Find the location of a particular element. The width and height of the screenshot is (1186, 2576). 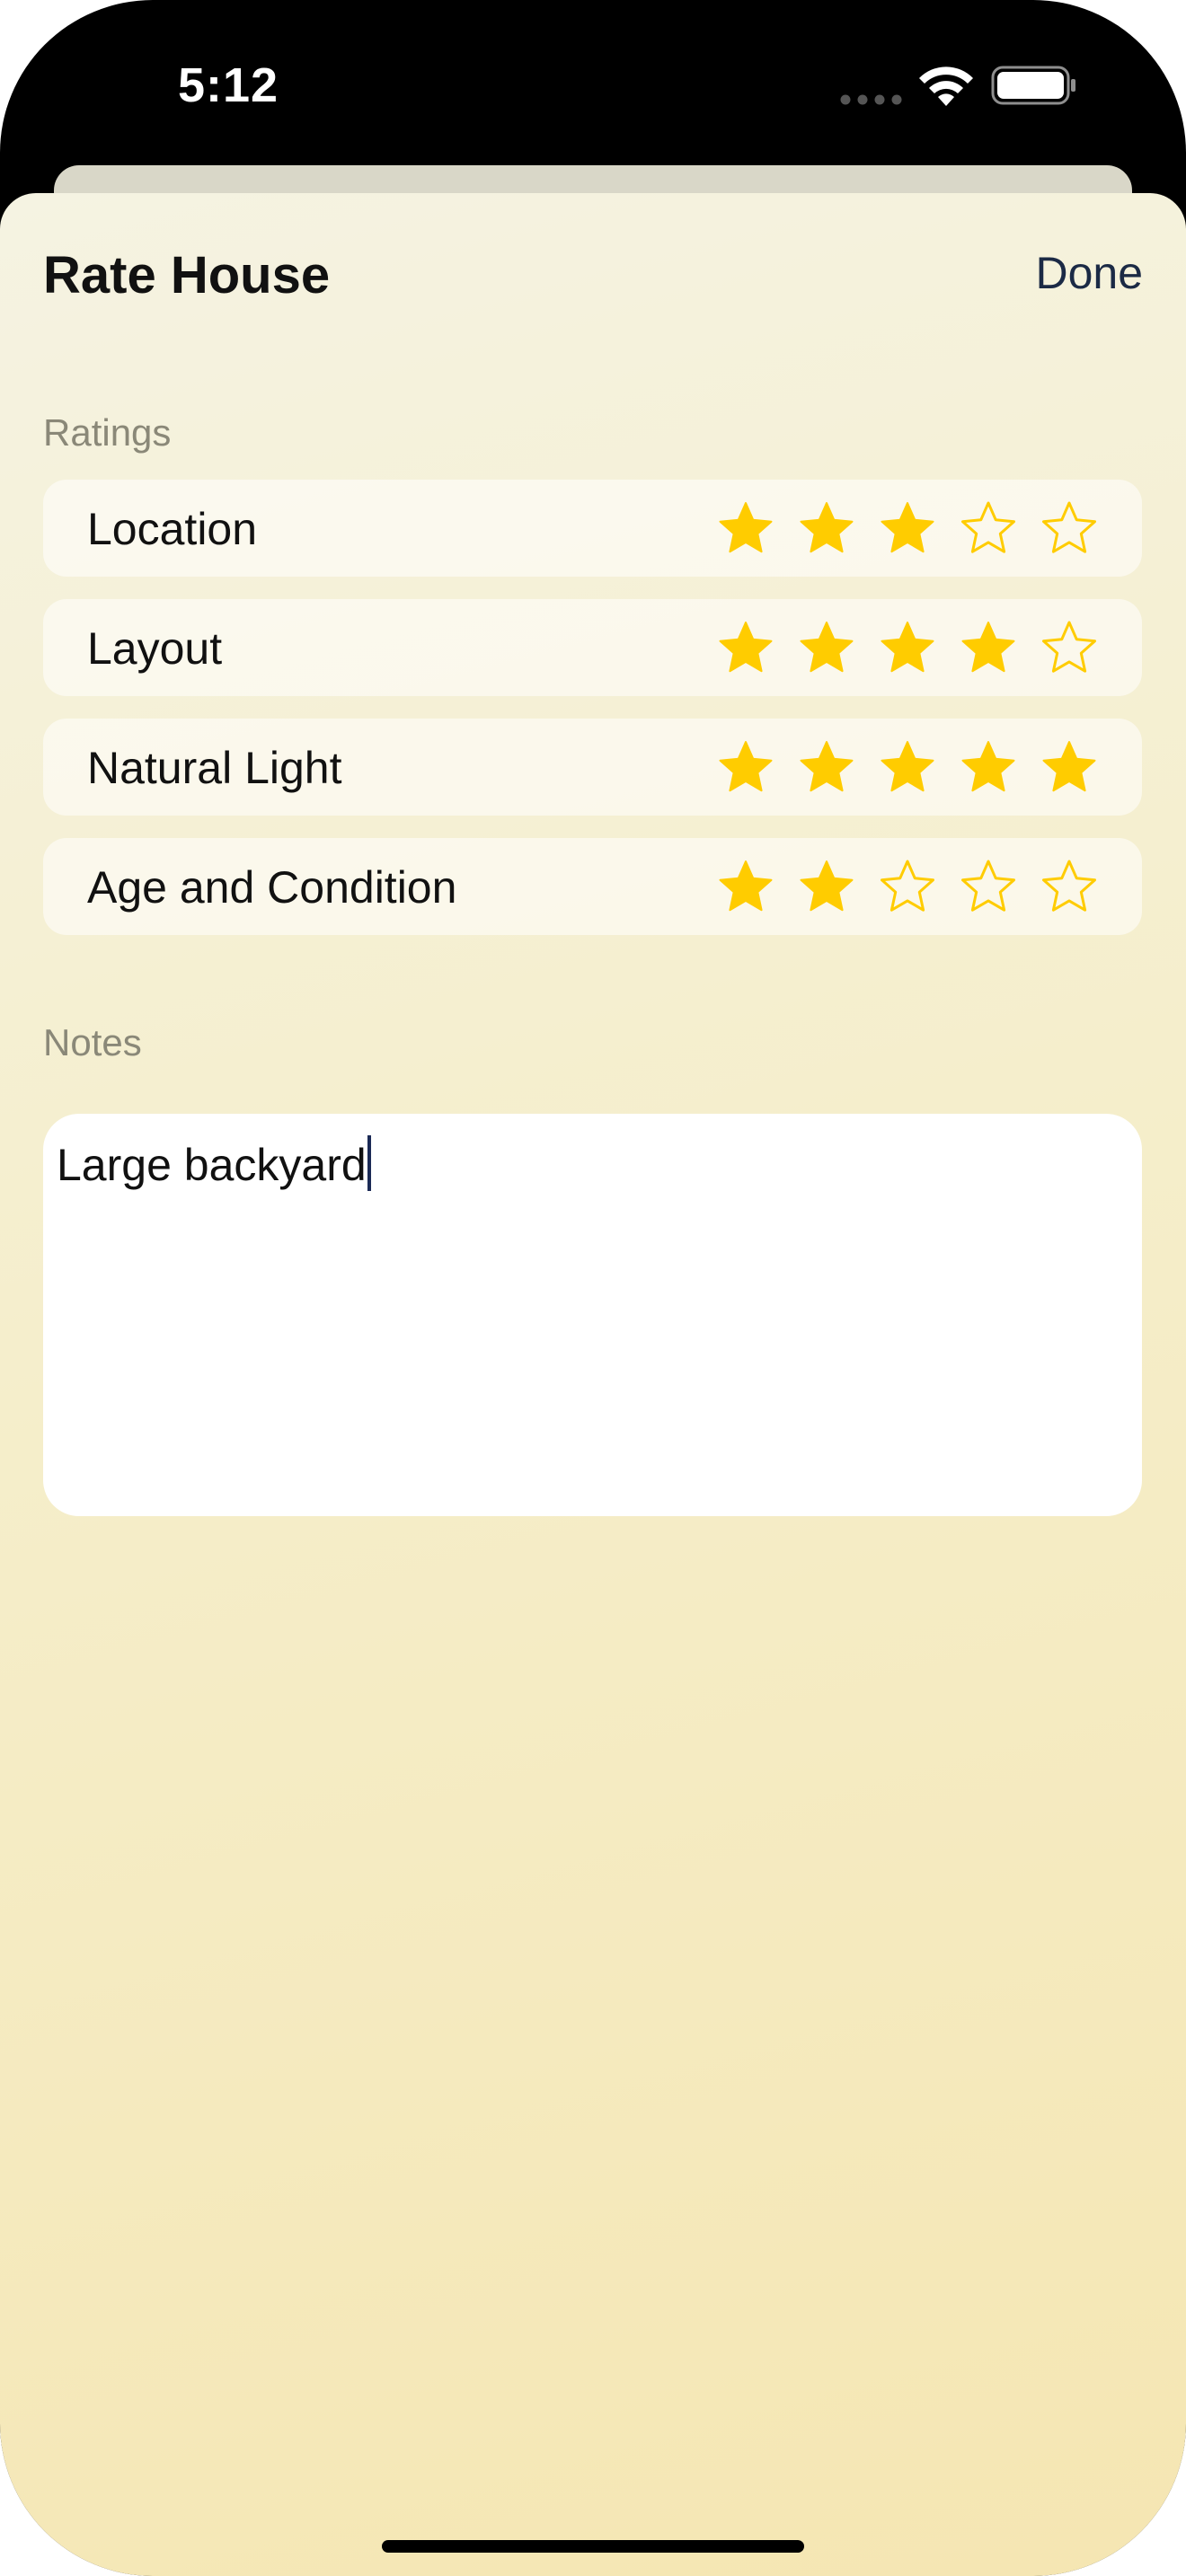

battery-icon is located at coordinates (1033, 85).